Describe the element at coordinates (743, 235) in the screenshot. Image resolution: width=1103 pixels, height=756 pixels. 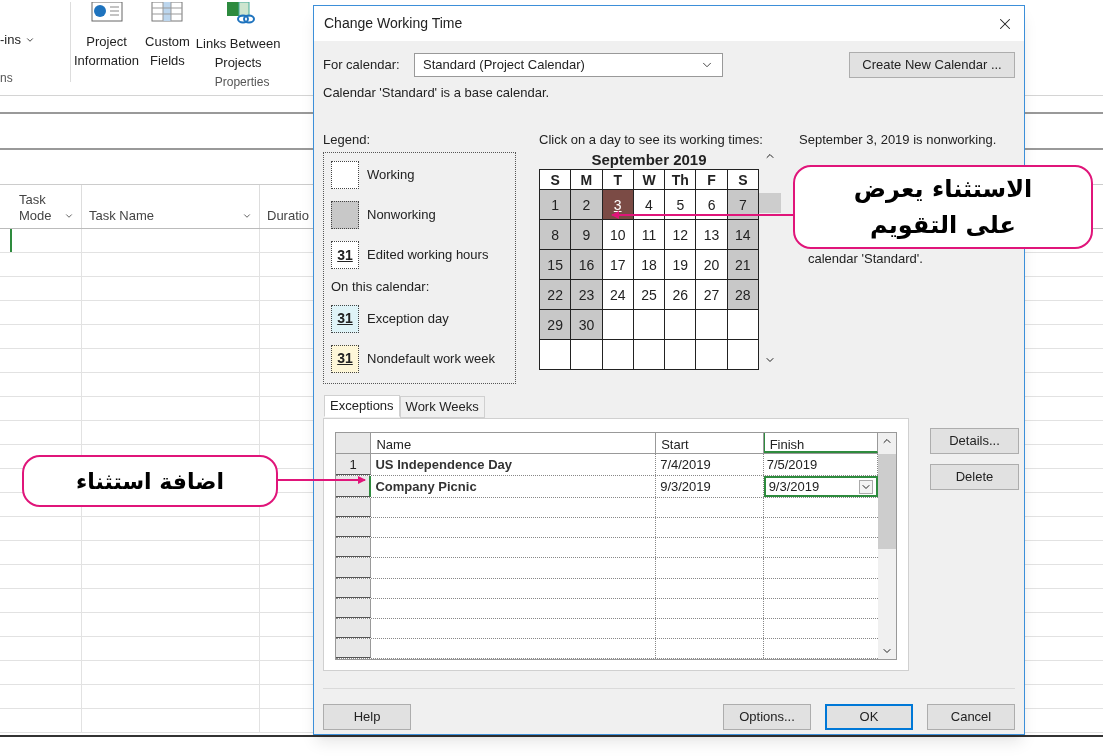
I see `calendar-day: 14` at that location.